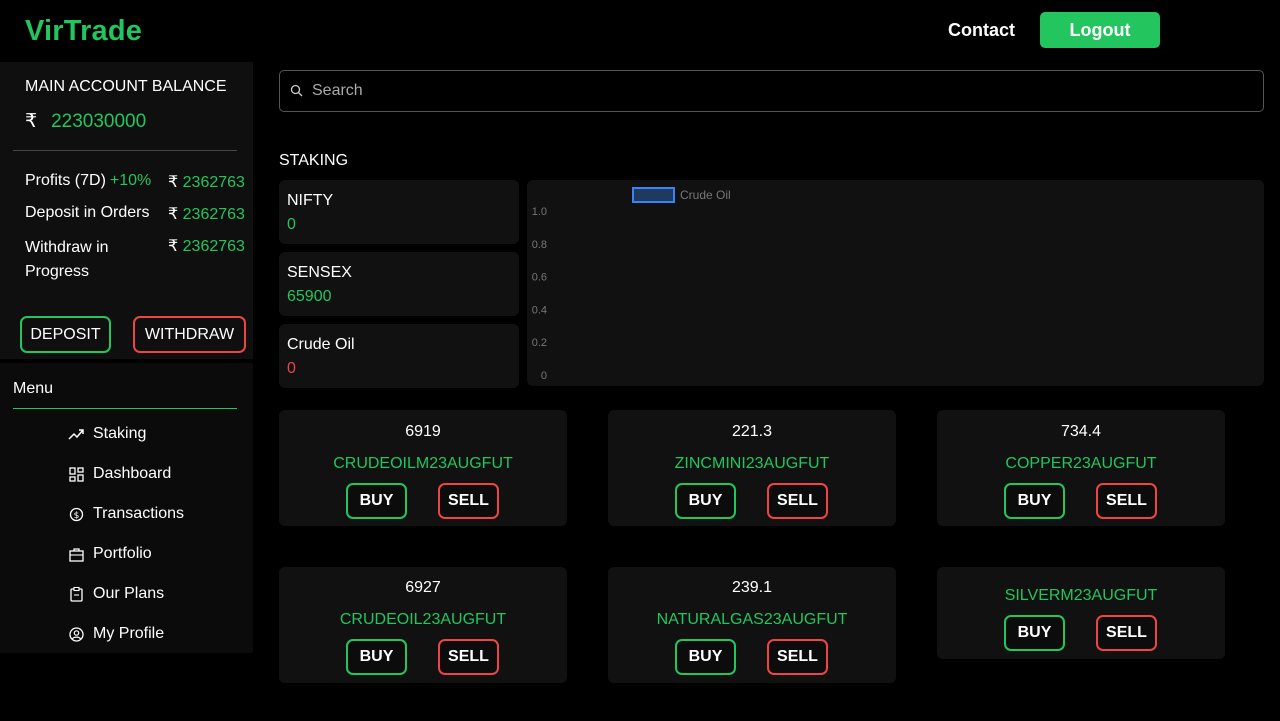 The image size is (1280, 721). What do you see at coordinates (189, 334) in the screenshot?
I see `withdraw-button: WITHDRAW` at bounding box center [189, 334].